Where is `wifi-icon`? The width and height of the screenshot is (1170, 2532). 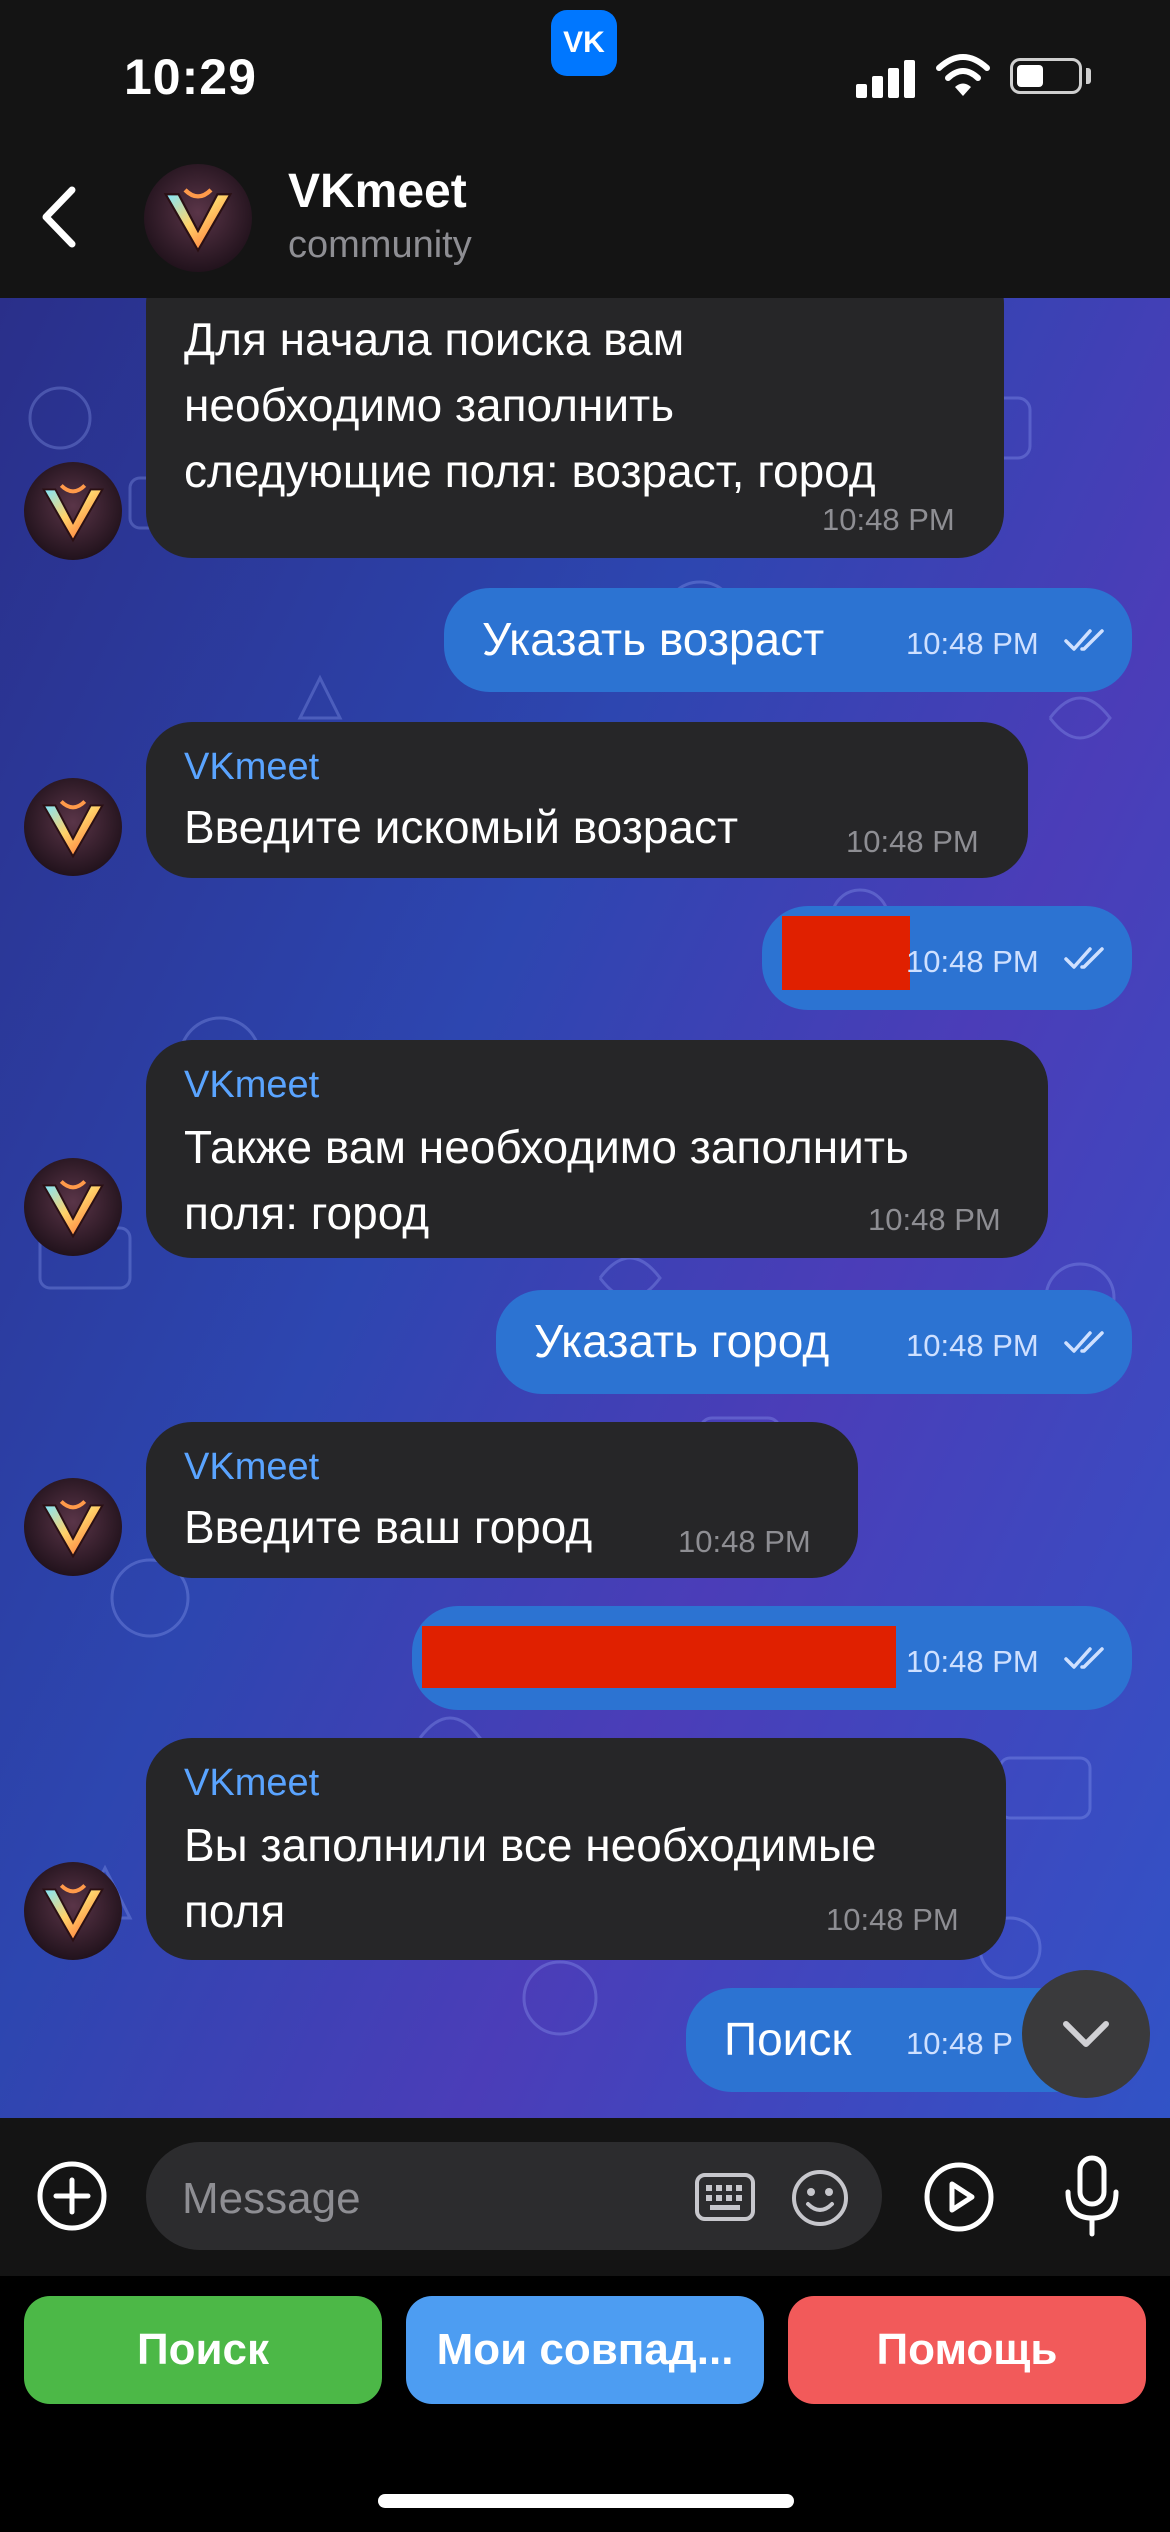
wifi-icon is located at coordinates (963, 75).